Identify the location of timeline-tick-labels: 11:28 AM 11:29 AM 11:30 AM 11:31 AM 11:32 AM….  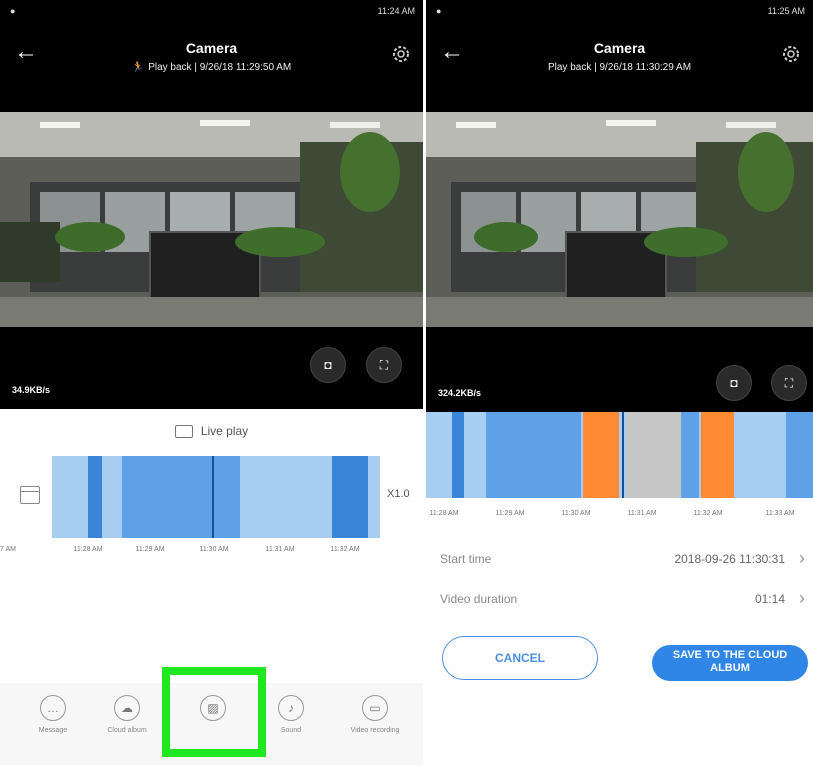
(619, 516).